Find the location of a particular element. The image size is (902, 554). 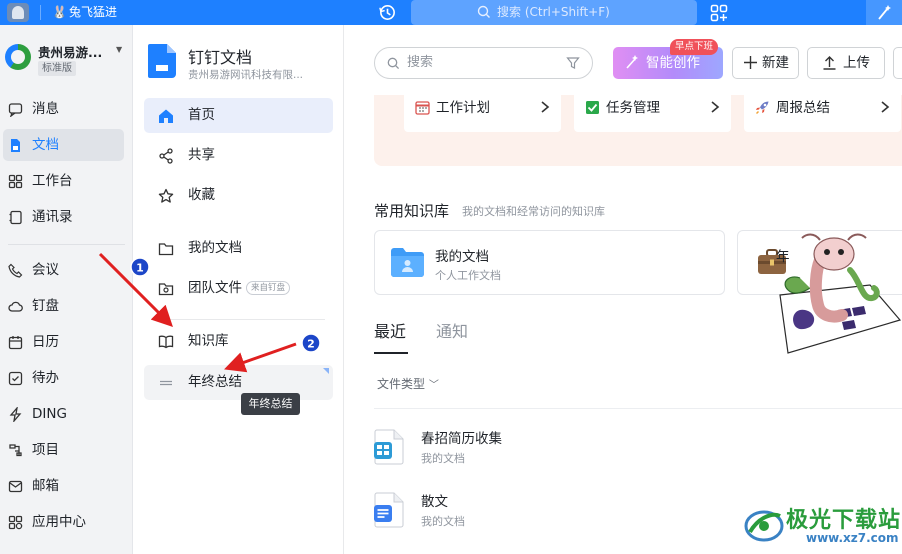

book-icon is located at coordinates (166, 342).